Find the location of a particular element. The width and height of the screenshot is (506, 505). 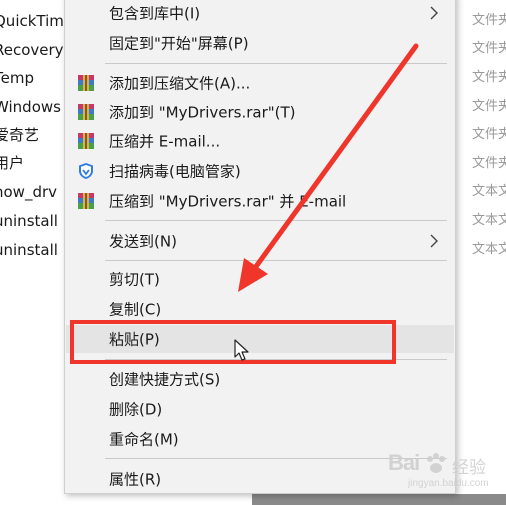

menu-item-compress-to-rar-and-email: 压缩到 "MyDrivers.rar" 并 E-mail is located at coordinates (260, 201).